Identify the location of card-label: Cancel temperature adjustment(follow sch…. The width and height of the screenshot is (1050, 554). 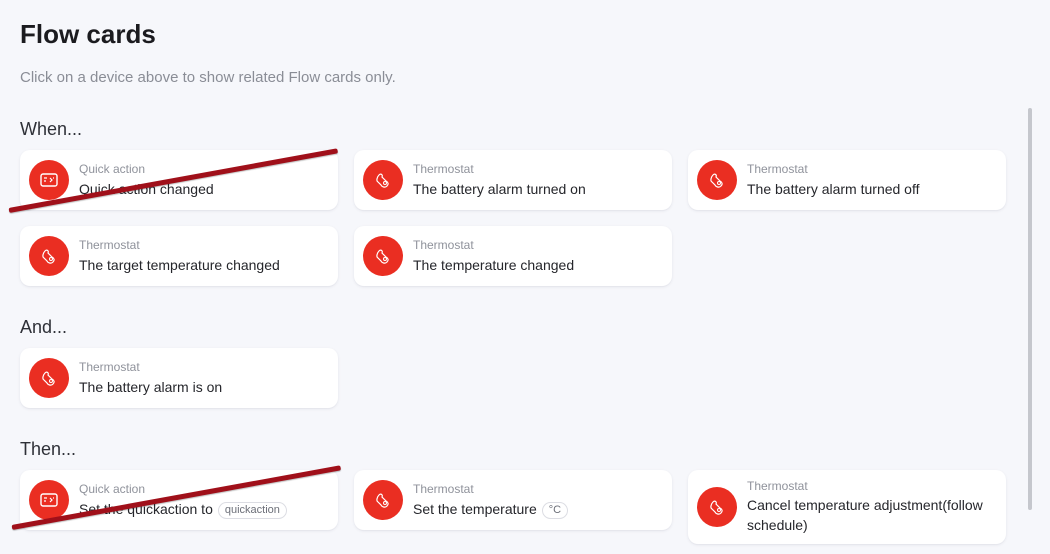
(865, 515).